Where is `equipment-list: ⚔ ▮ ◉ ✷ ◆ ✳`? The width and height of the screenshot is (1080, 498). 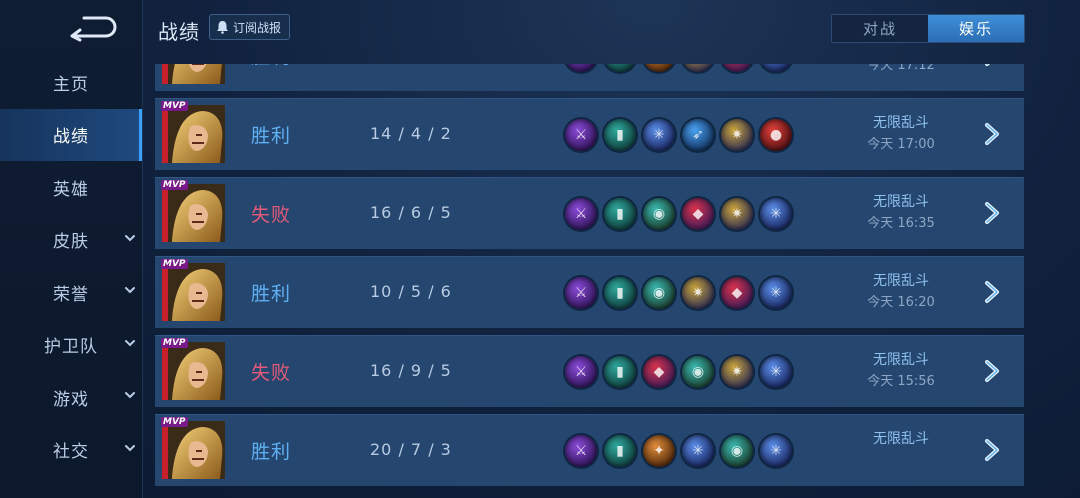 equipment-list: ⚔ ▮ ◉ ✷ ◆ ✳ is located at coordinates (682, 293).